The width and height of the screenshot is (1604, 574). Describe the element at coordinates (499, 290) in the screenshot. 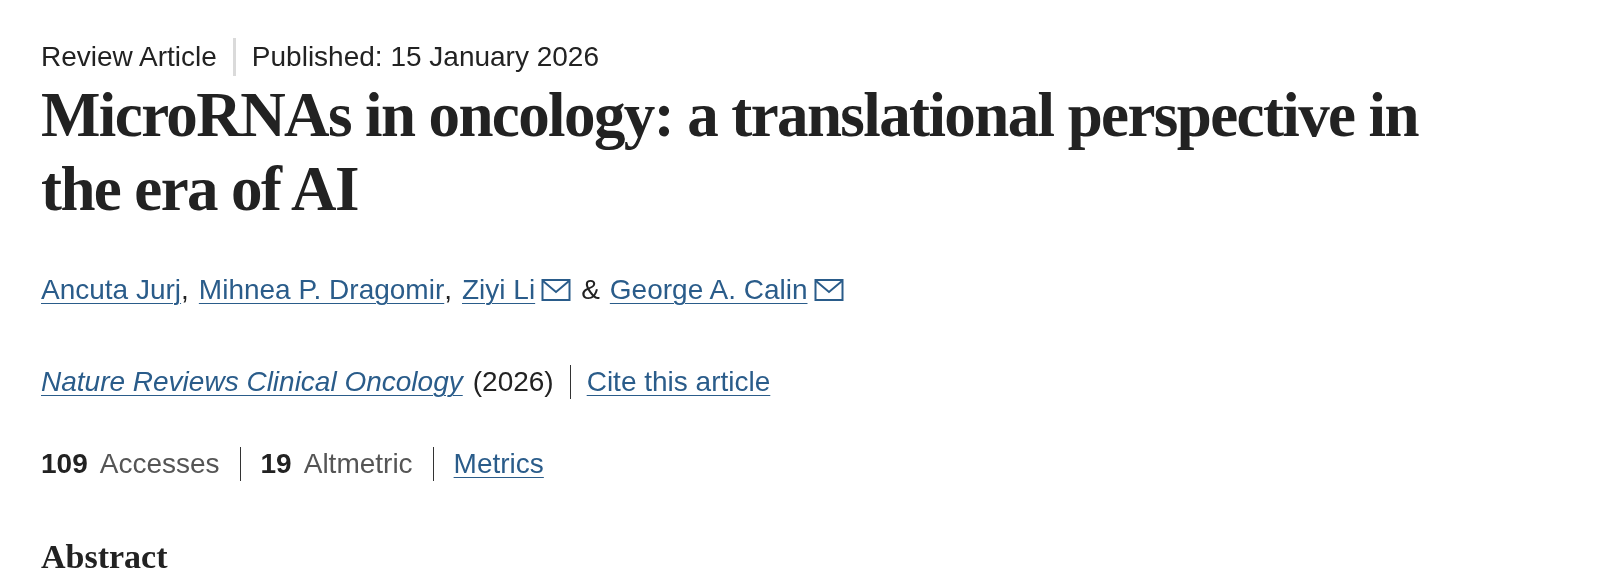

I see `author-link: Ziyi Li` at that location.